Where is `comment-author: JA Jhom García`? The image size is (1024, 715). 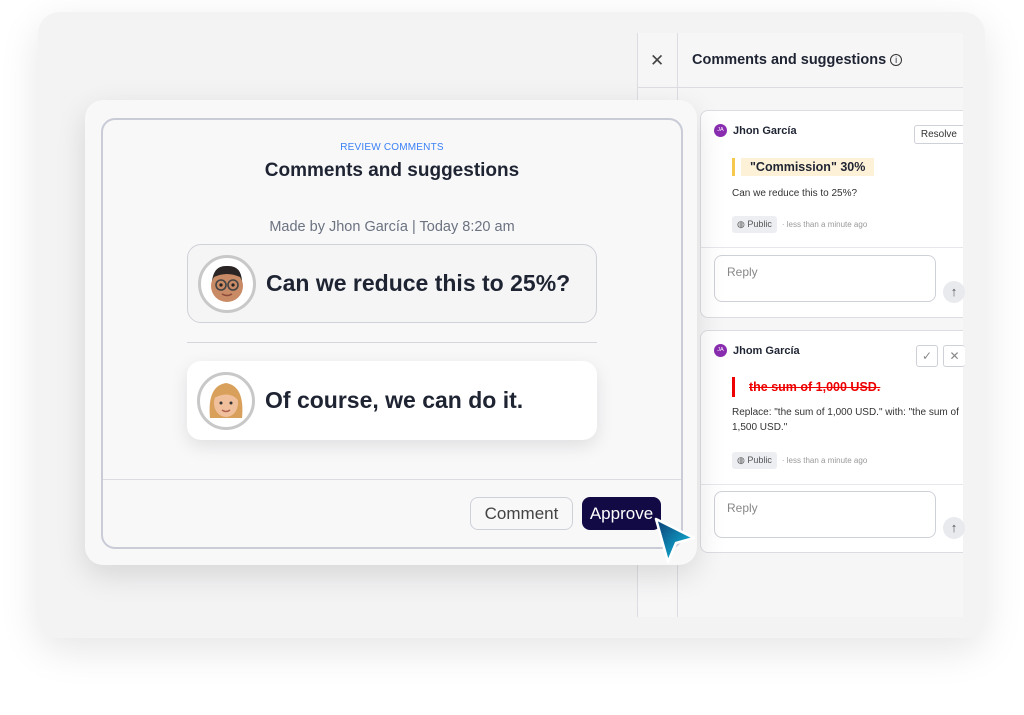
comment-author: JA Jhom García is located at coordinates (757, 350).